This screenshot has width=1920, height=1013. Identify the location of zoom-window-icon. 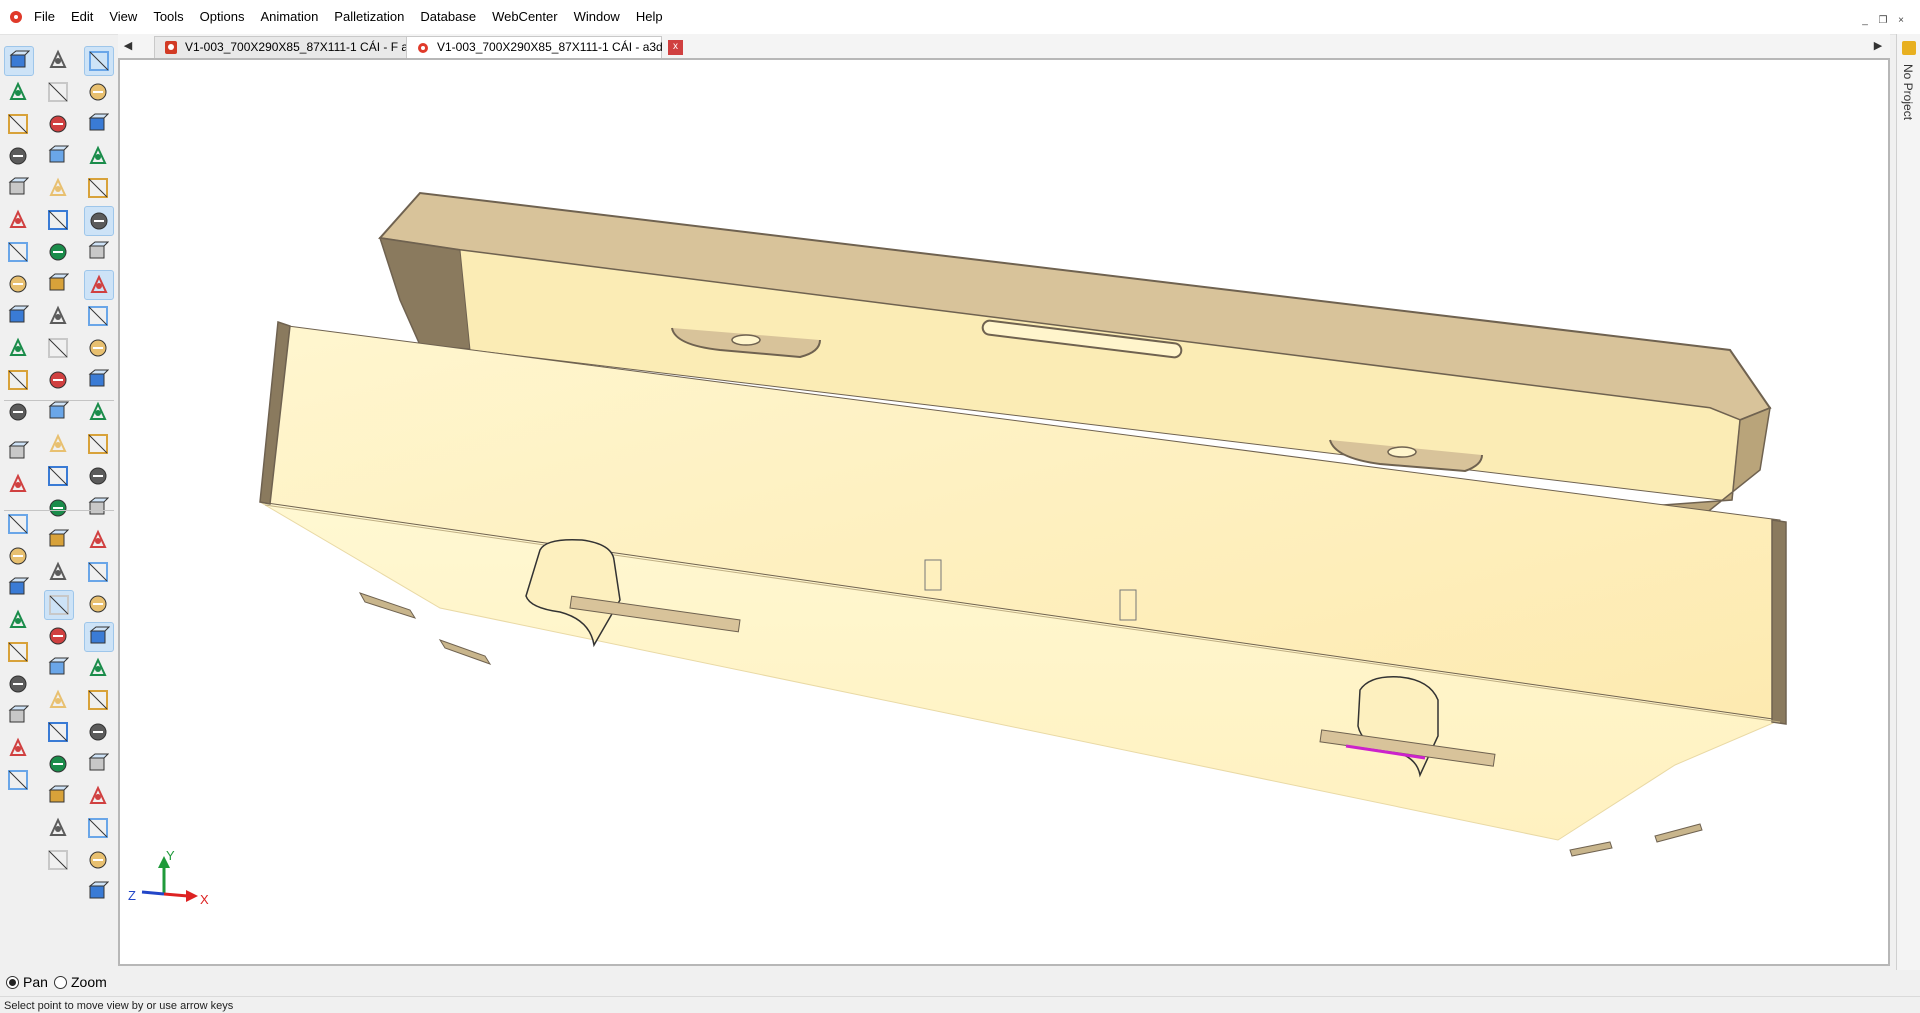
(58, 476).